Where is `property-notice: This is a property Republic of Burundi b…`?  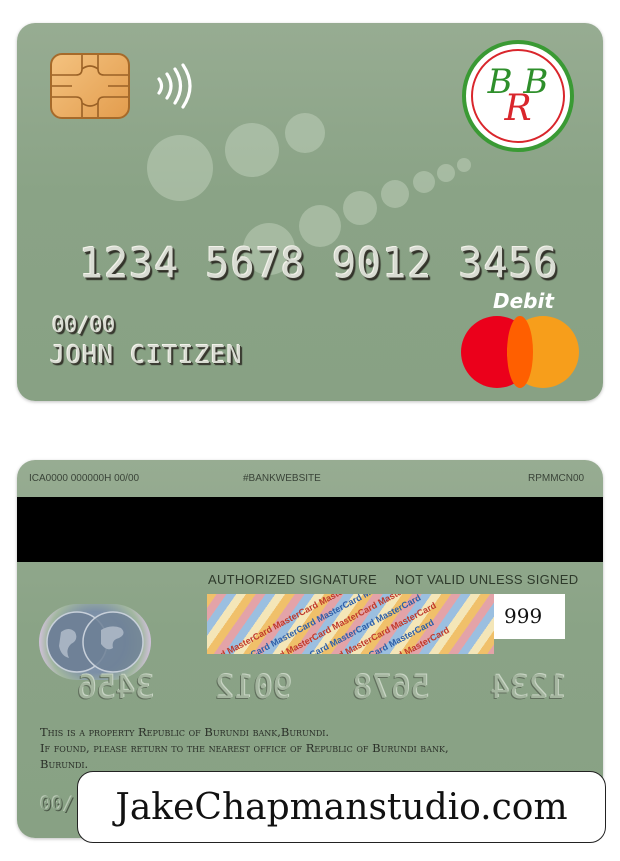
property-notice: This is a property Republic of Burundi b… is located at coordinates (310, 748).